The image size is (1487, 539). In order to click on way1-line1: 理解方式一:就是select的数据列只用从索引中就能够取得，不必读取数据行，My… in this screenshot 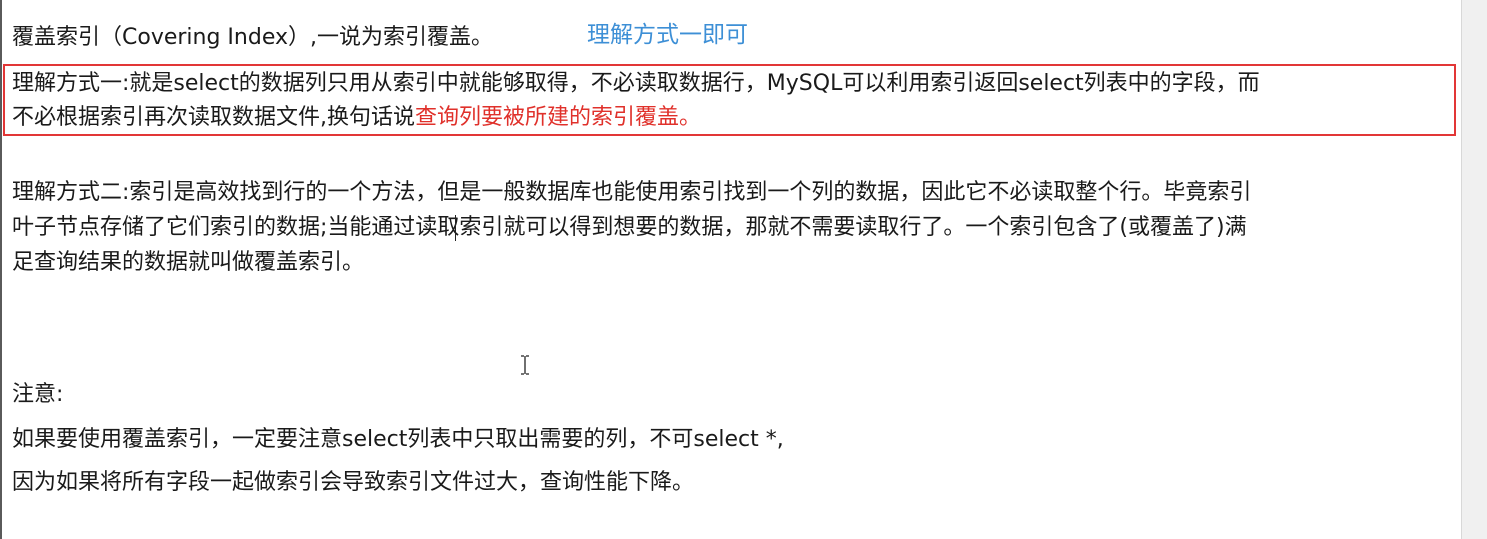, I will do `click(636, 83)`.